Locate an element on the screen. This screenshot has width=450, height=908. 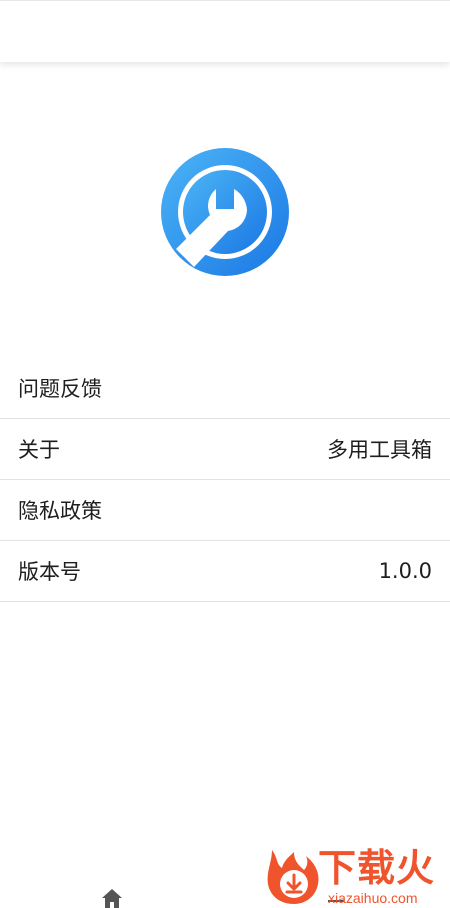
menu-item-label: 版本号 is located at coordinates (49, 572).